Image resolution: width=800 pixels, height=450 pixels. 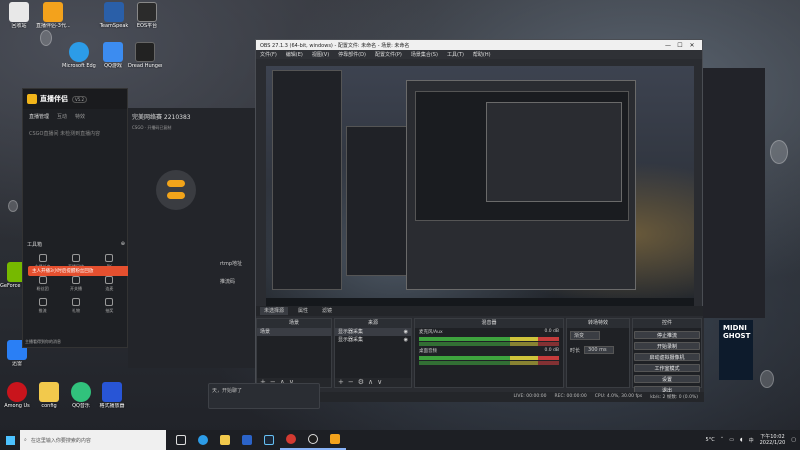 I want to click on obs-source-tabs: 未选择源 属性 滤镜, so click(x=480, y=311).